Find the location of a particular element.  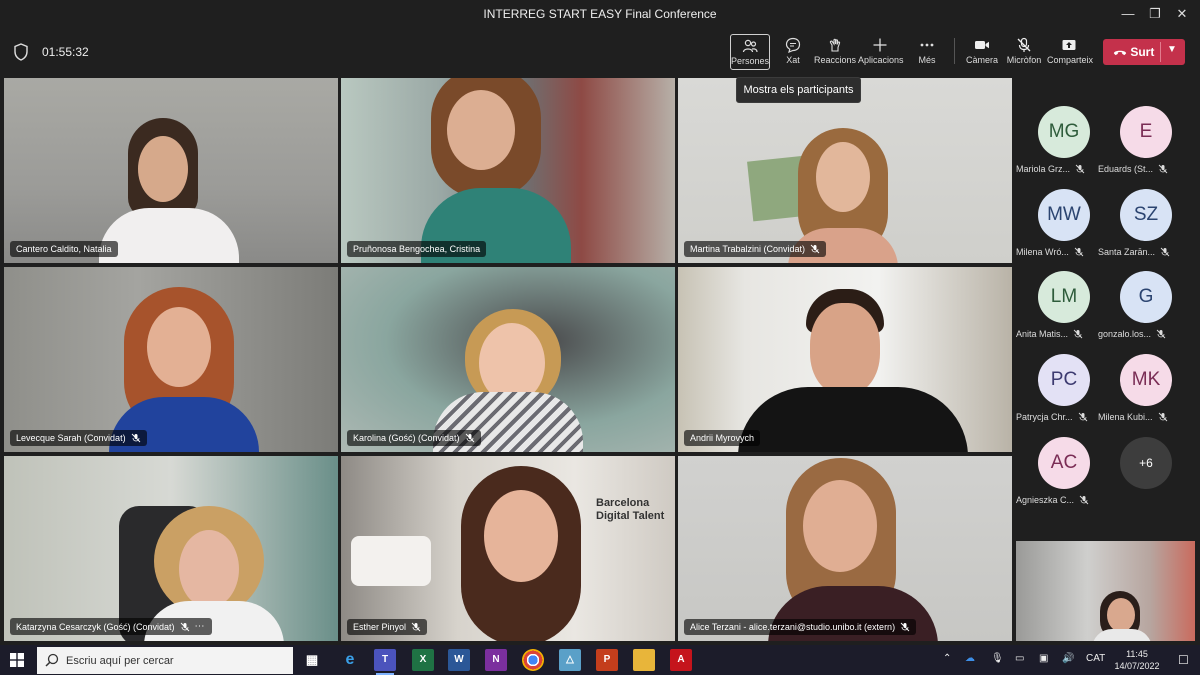

video-tile: Levecque Sarah (Convidat) is located at coordinates (171, 359).